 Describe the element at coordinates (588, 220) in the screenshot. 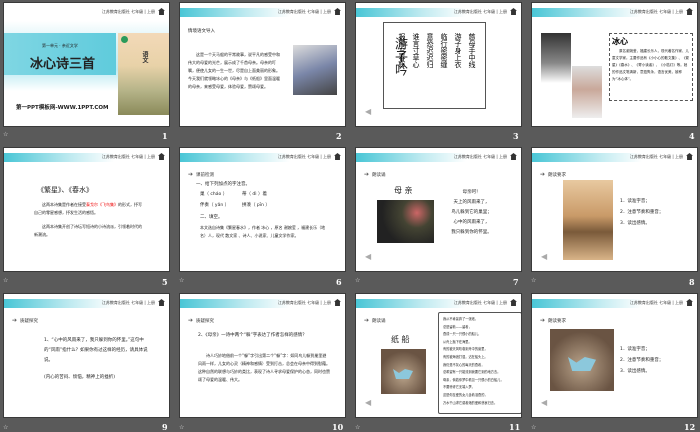

I see `beach-mother-child-photo` at that location.